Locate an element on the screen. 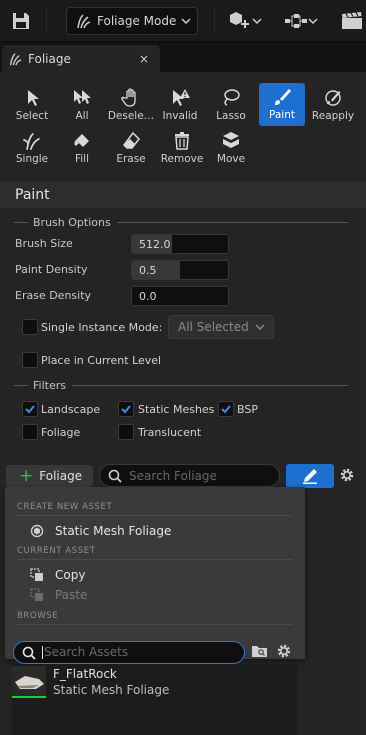 The height and width of the screenshot is (735, 366). static-meshes-checkbox is located at coordinates (126, 409).